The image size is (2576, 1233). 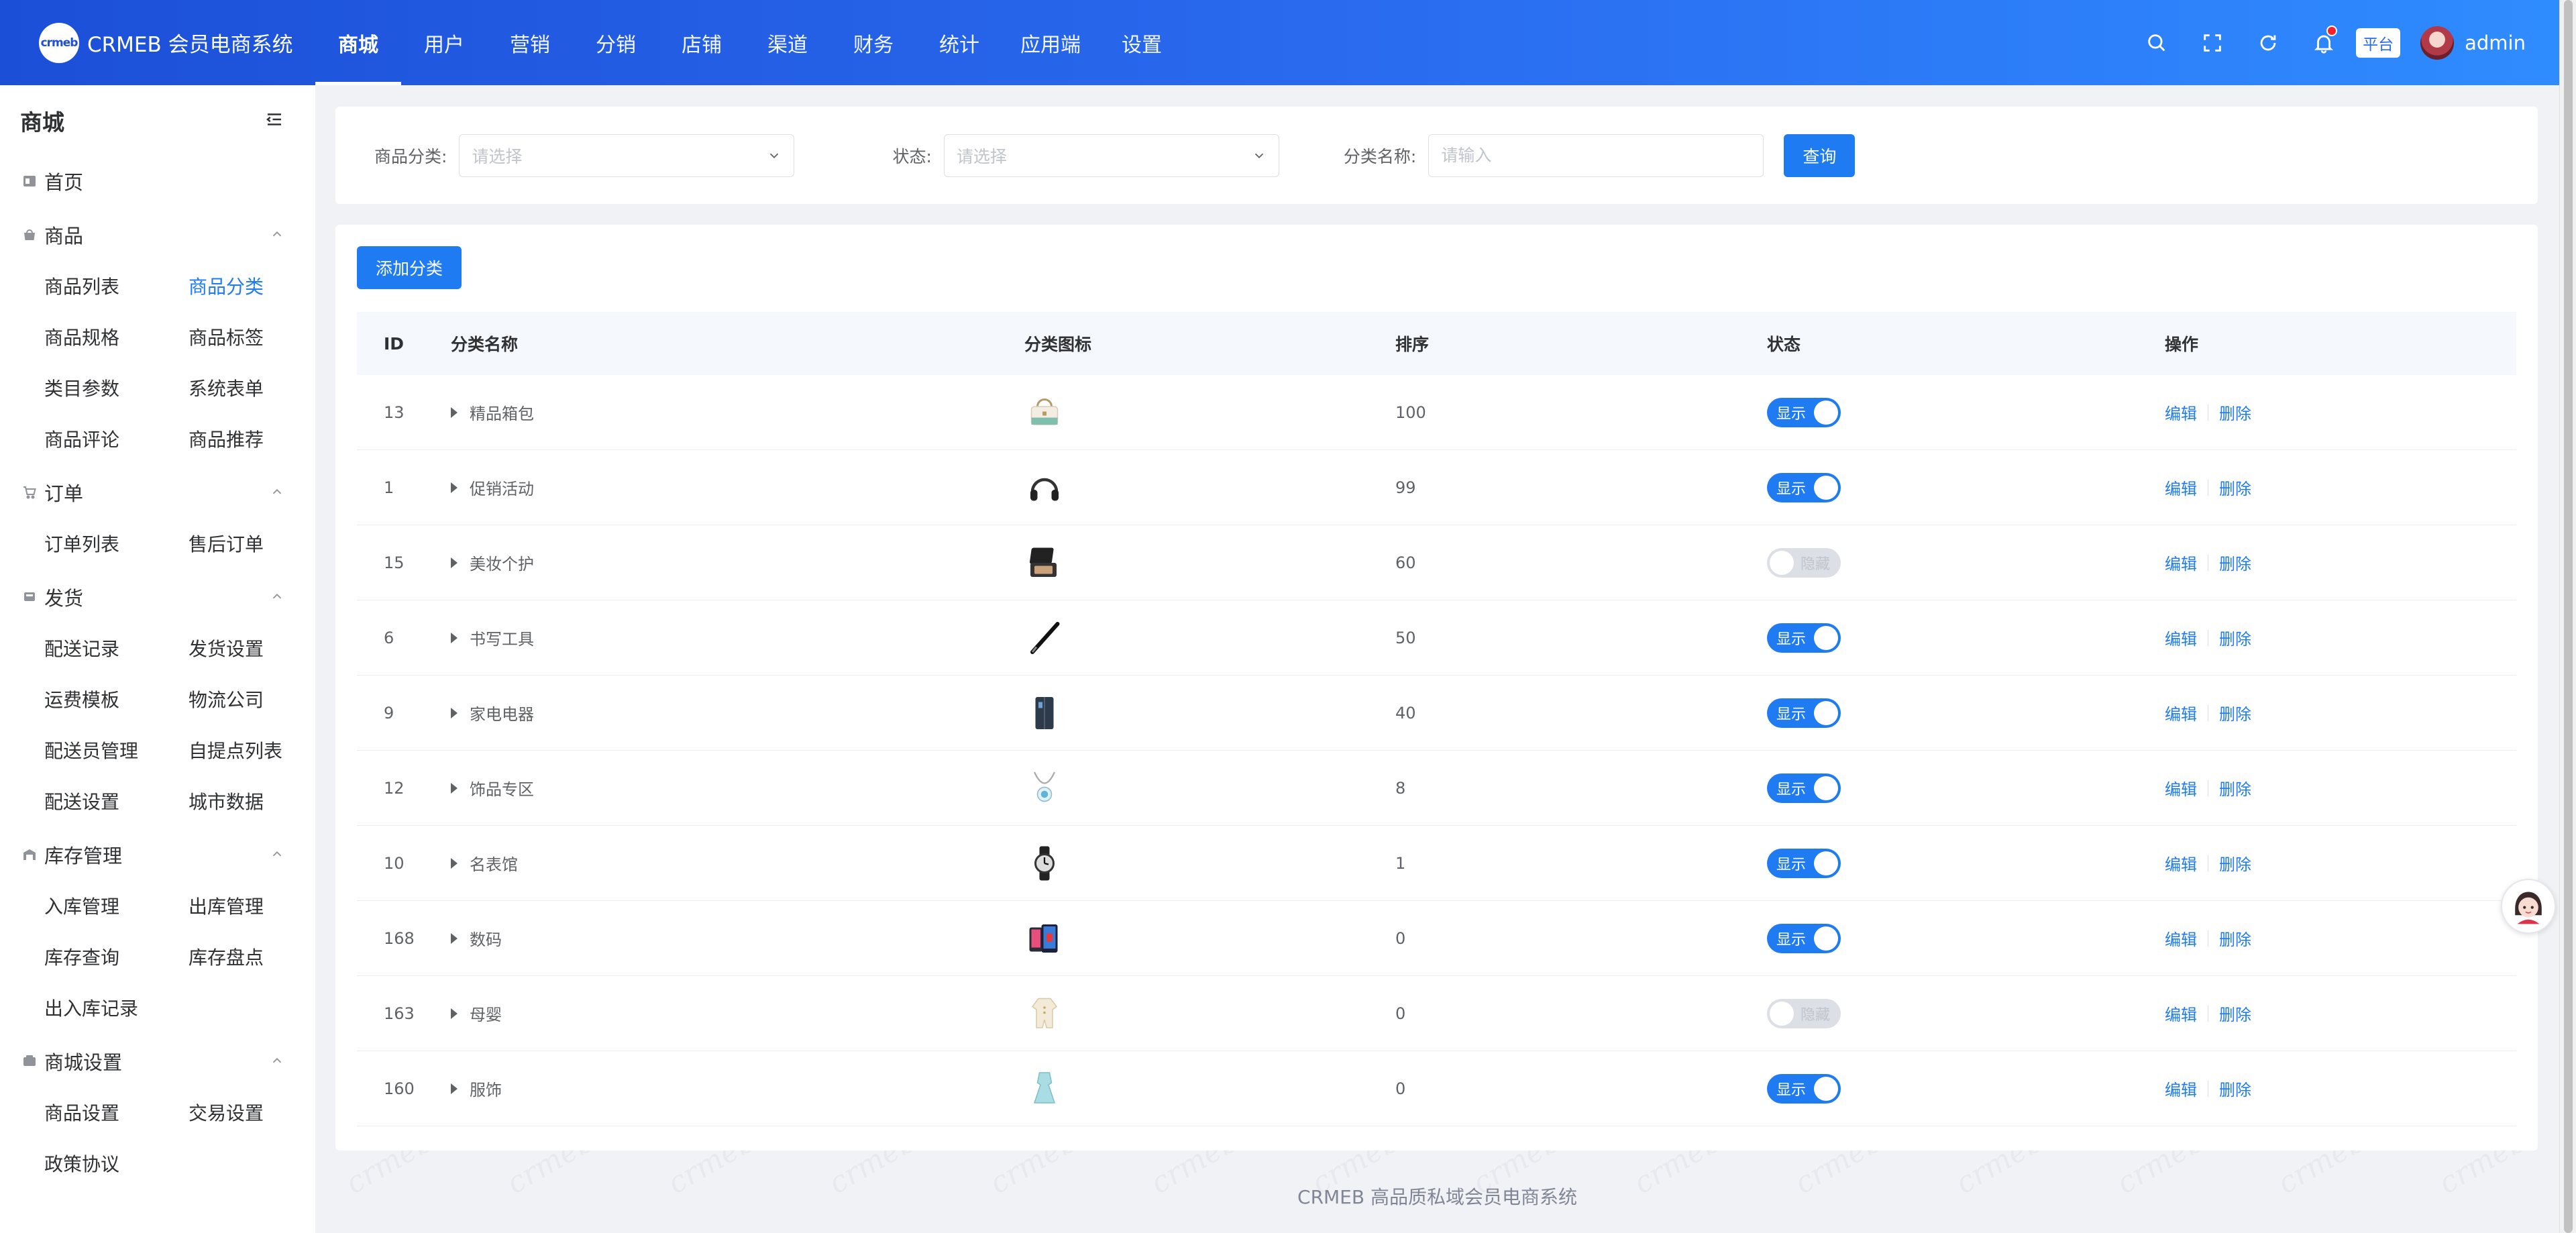 What do you see at coordinates (1804, 562) in the screenshot?
I see `status-toggle: 隐藏` at bounding box center [1804, 562].